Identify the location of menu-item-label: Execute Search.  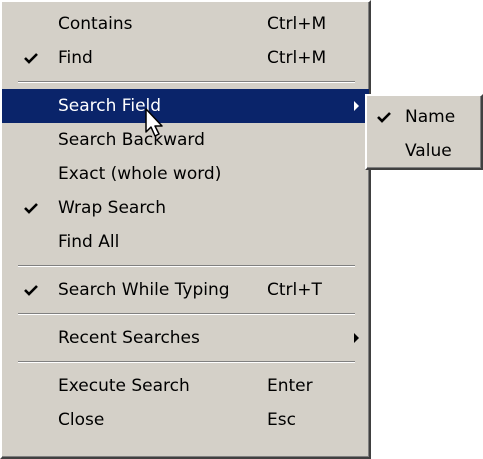
(124, 386).